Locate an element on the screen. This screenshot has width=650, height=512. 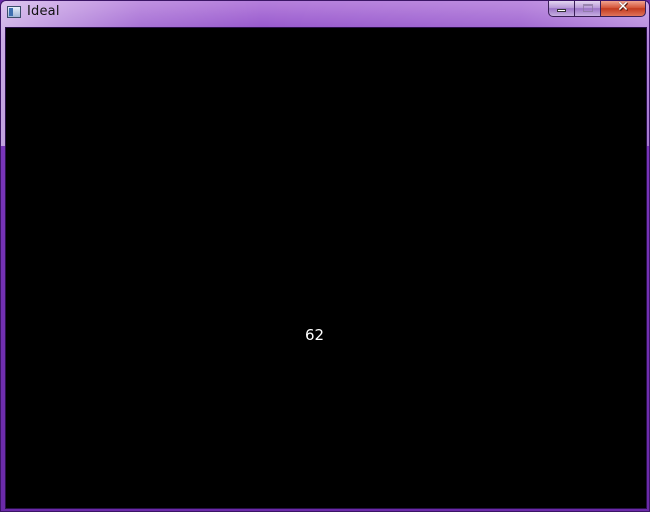
window-controls: ✕ is located at coordinates (597, 9).